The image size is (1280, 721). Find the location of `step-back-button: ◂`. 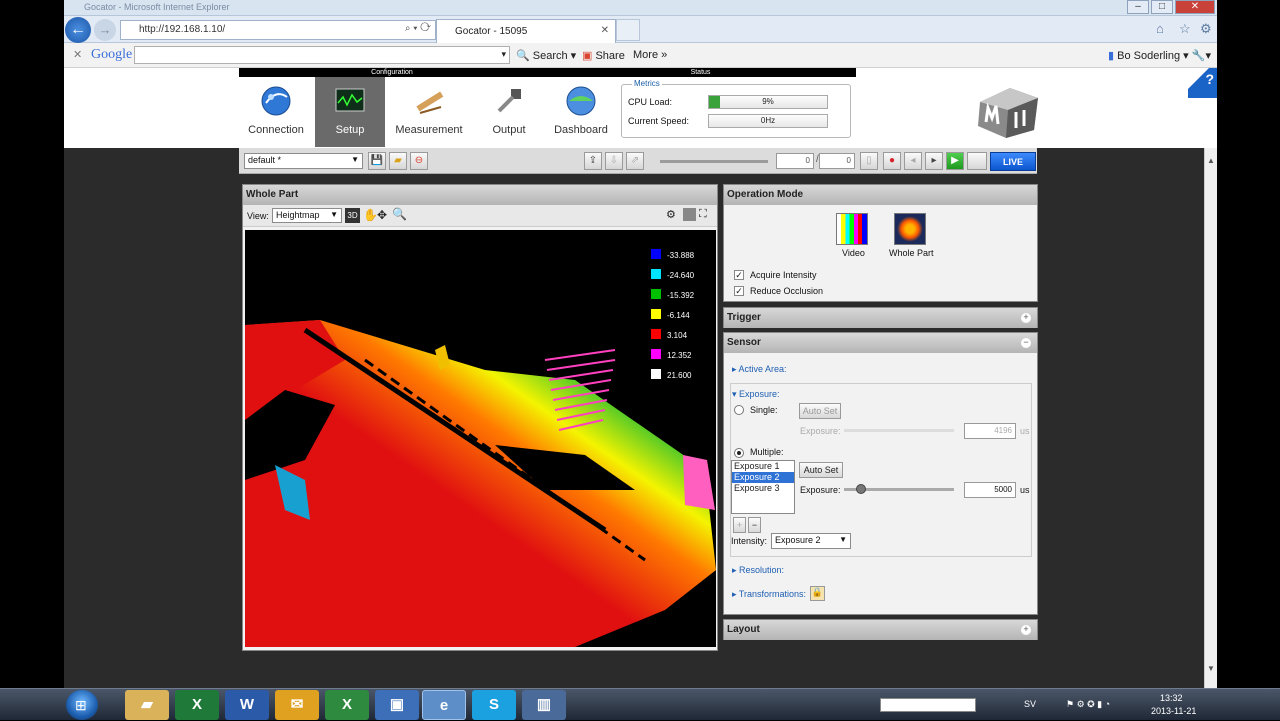

step-back-button: ◂ is located at coordinates (913, 161).